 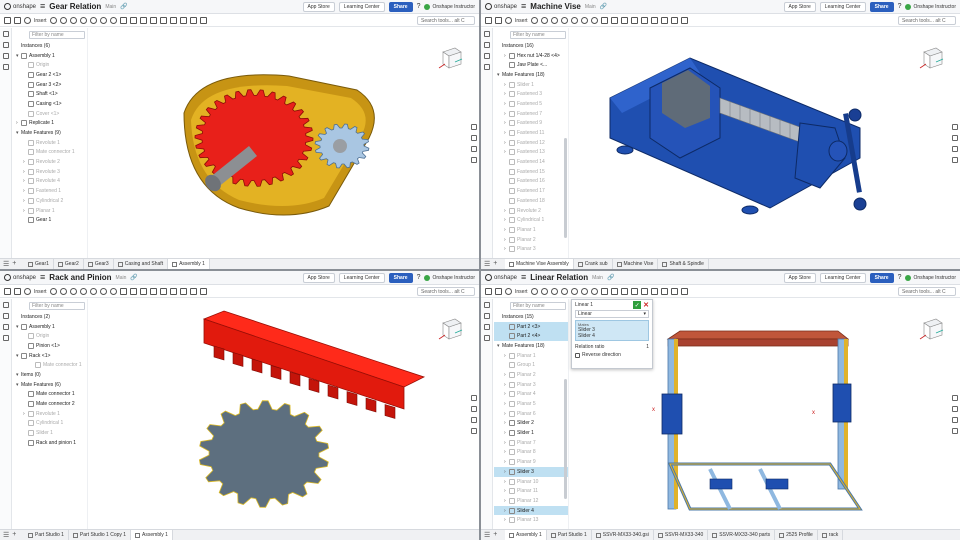 I want to click on document-tab: Part Studio 1 Copy 1, so click(x=100, y=534).